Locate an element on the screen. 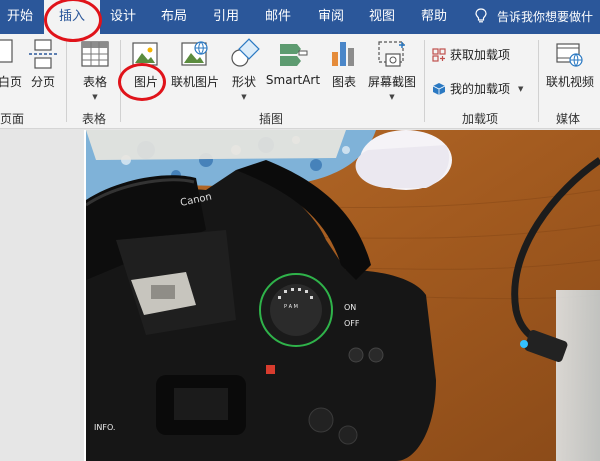  tab-references: 引用 is located at coordinates (226, 17).